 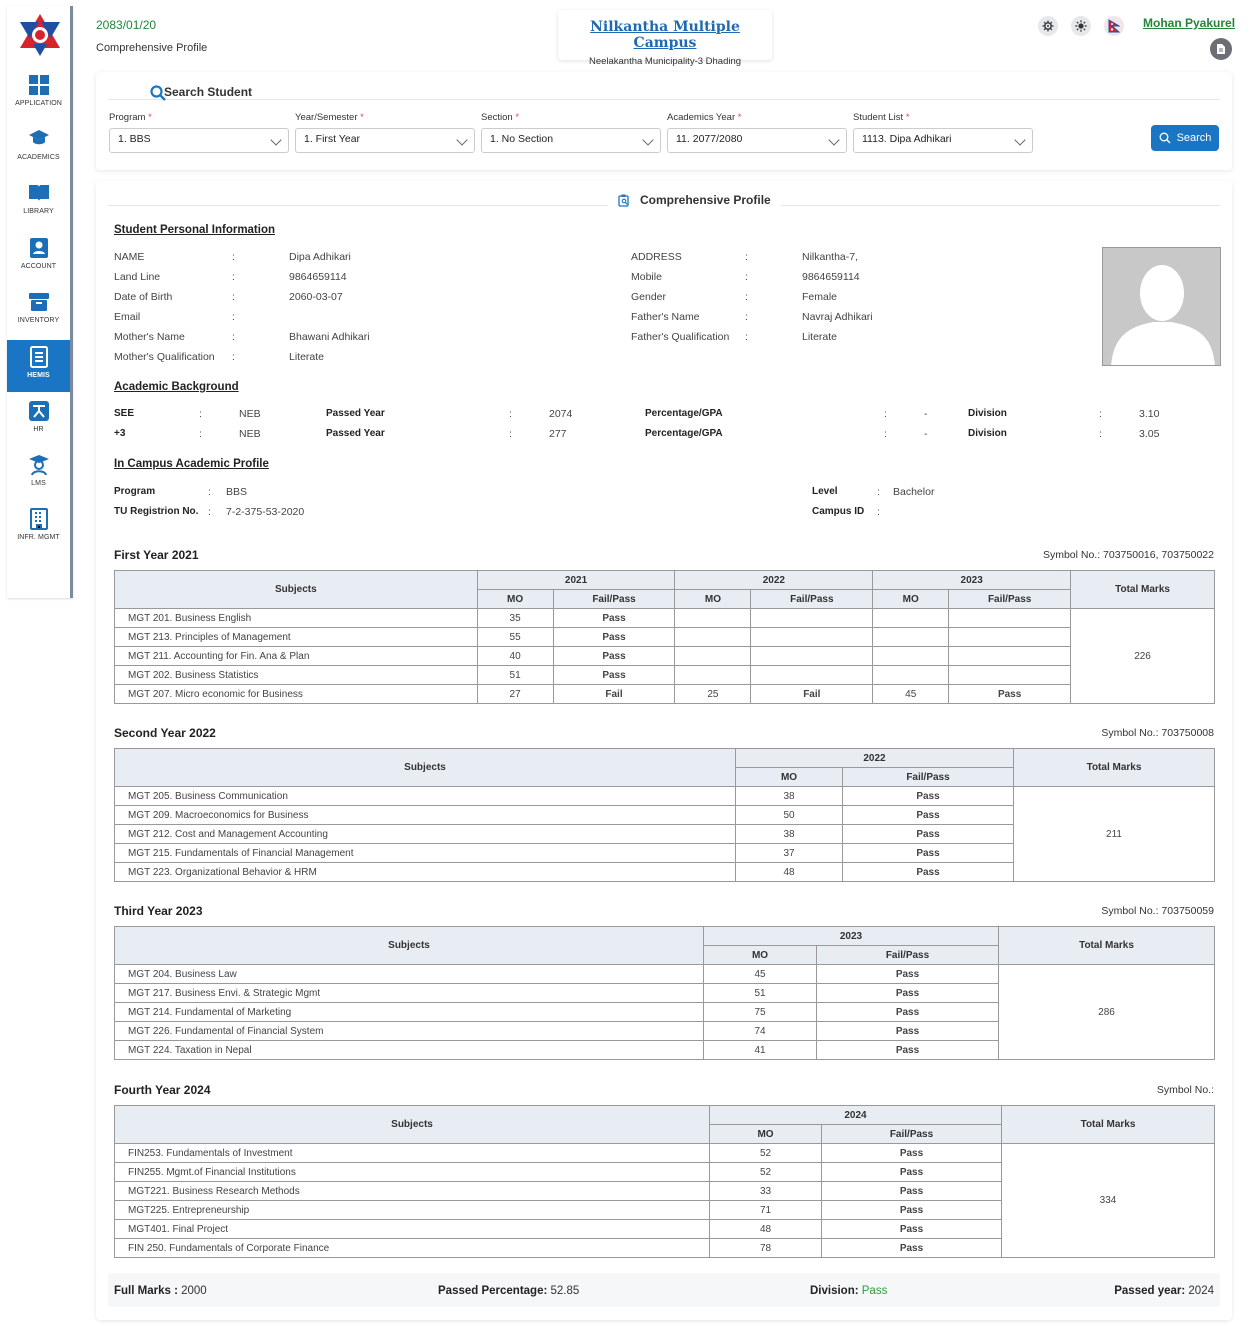 What do you see at coordinates (38, 528) in the screenshot?
I see `sidebar-item-infr-mgmt: INFR. MGMT` at bounding box center [38, 528].